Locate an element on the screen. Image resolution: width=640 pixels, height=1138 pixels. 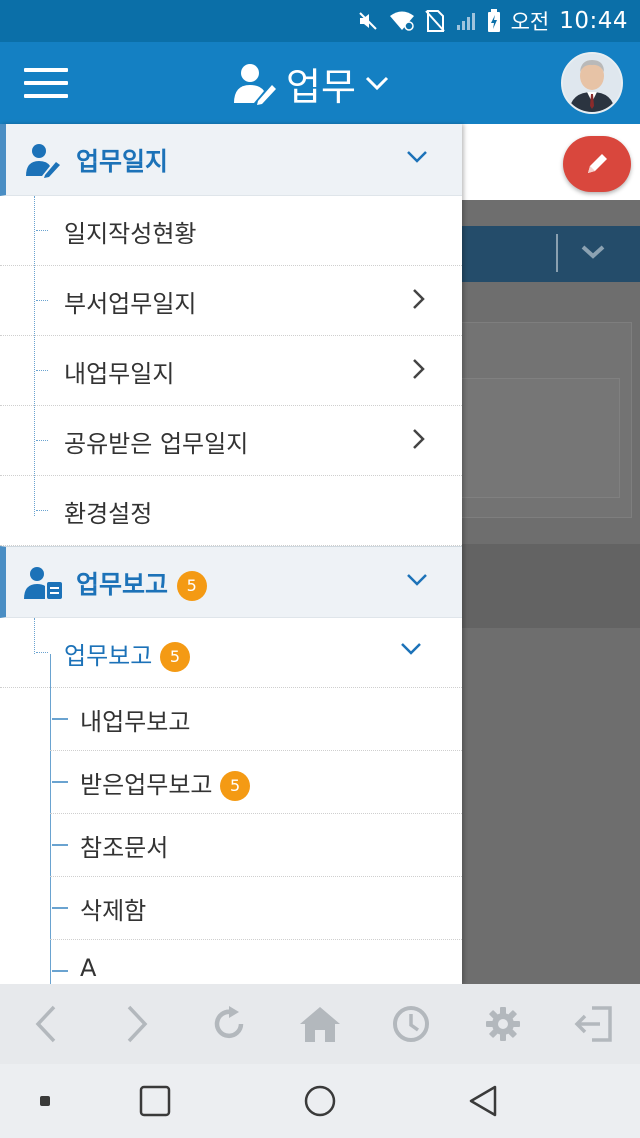
square-icon is located at coordinates (155, 1101).